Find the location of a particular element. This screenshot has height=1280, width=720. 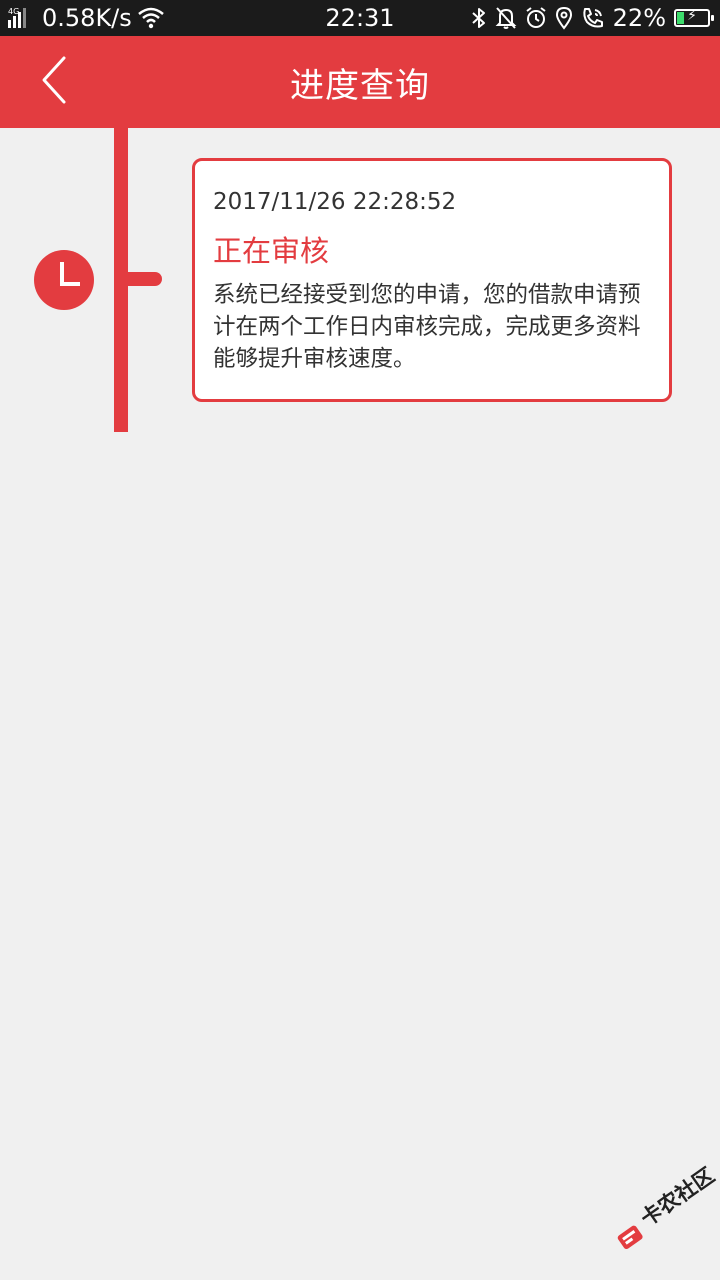

progress-status: 正在审核 is located at coordinates (271, 251).